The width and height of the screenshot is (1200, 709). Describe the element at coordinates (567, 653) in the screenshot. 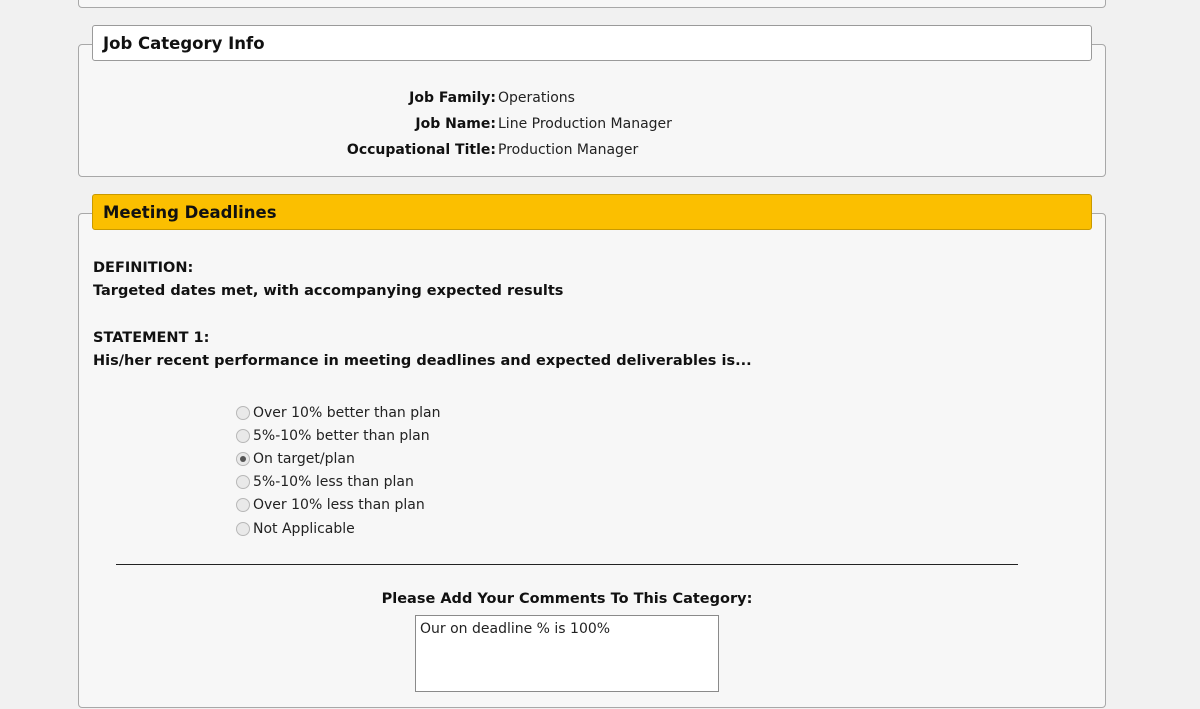

I see `comments-textarea: Our on deadline % is 100%` at that location.